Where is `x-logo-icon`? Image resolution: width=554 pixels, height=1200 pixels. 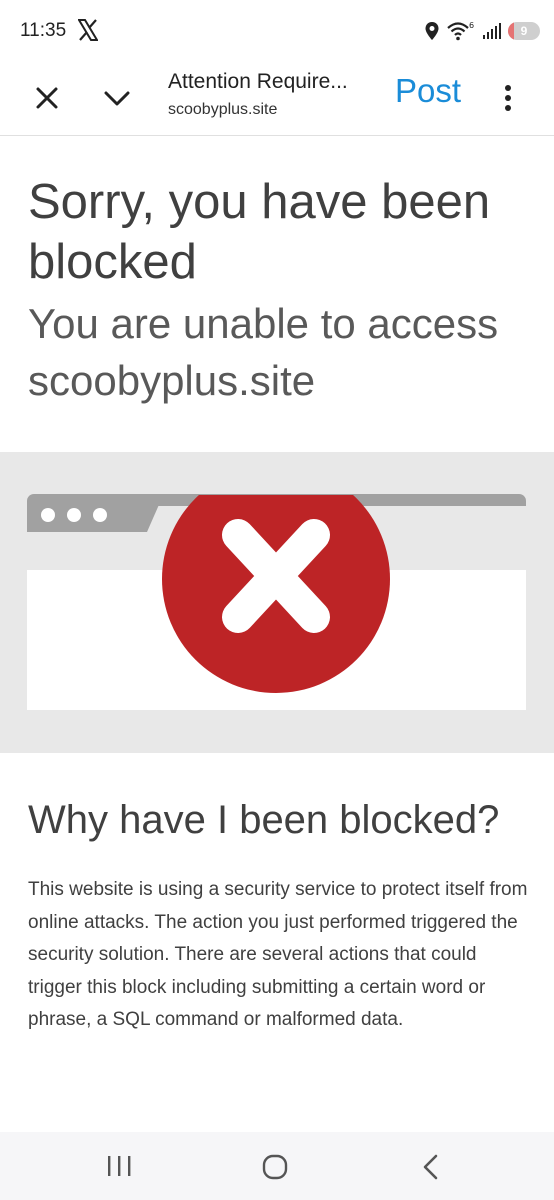 x-logo-icon is located at coordinates (88, 30).